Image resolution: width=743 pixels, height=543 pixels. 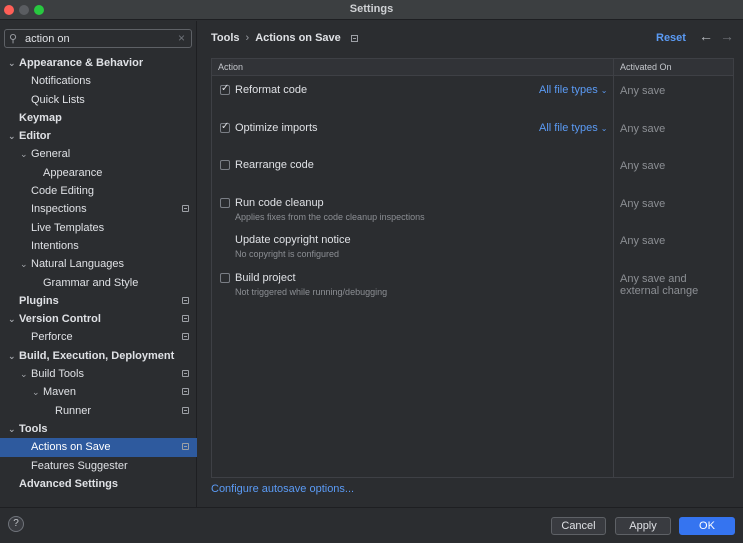 I want to click on reformat-code-checkbox, so click(x=225, y=89).